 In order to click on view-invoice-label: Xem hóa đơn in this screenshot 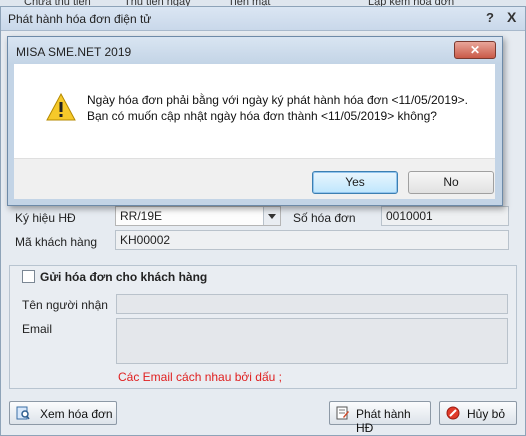, I will do `click(76, 414)`.